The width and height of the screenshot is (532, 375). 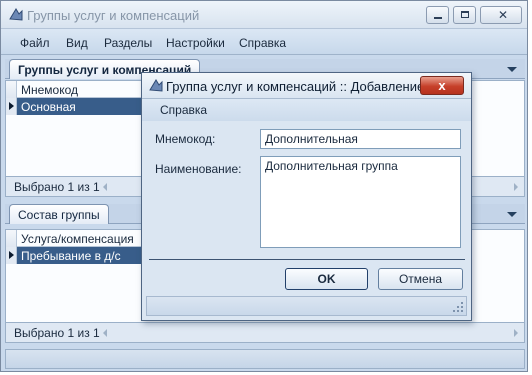 I want to click on menu-sections: Разделы, so click(x=128, y=43).